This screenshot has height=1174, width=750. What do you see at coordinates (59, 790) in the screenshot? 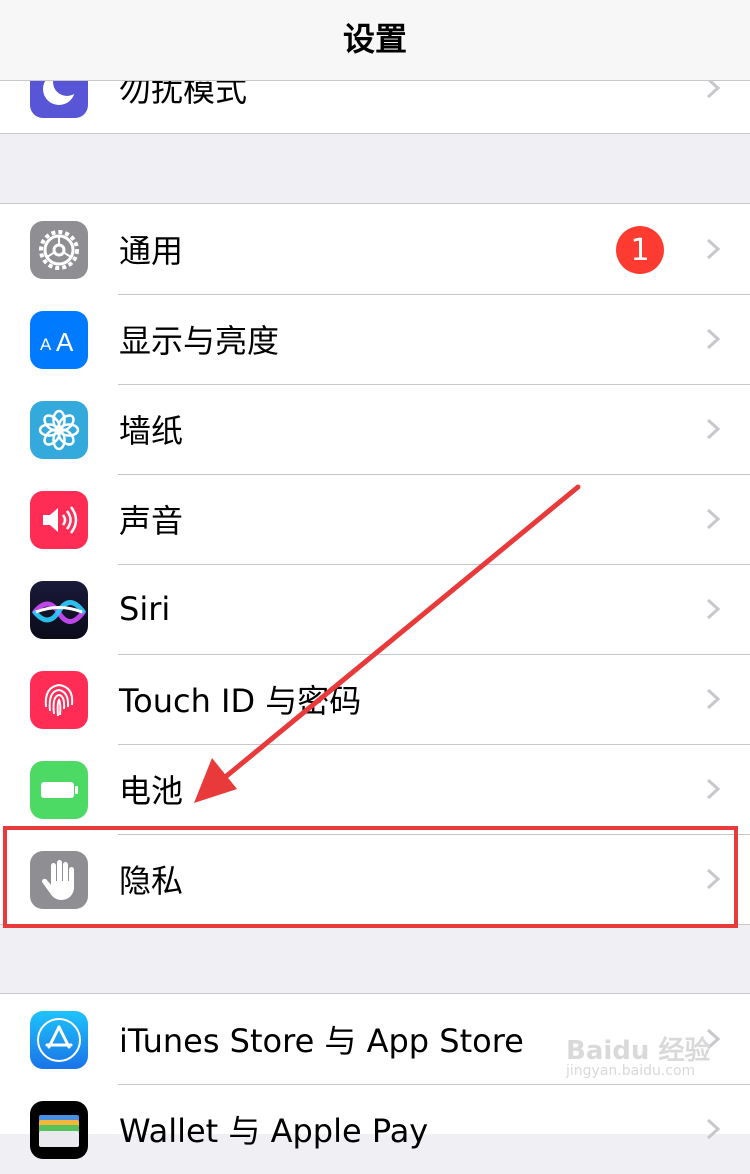
I see `battery-icon` at bounding box center [59, 790].